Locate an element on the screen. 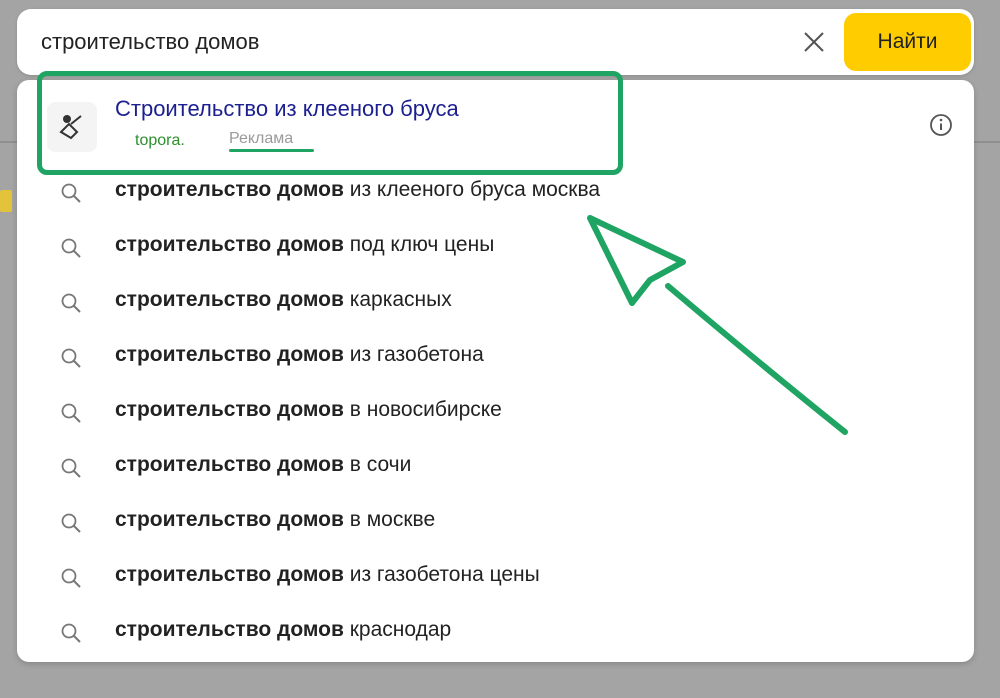  suggestion-completion: в сочи is located at coordinates (377, 464).